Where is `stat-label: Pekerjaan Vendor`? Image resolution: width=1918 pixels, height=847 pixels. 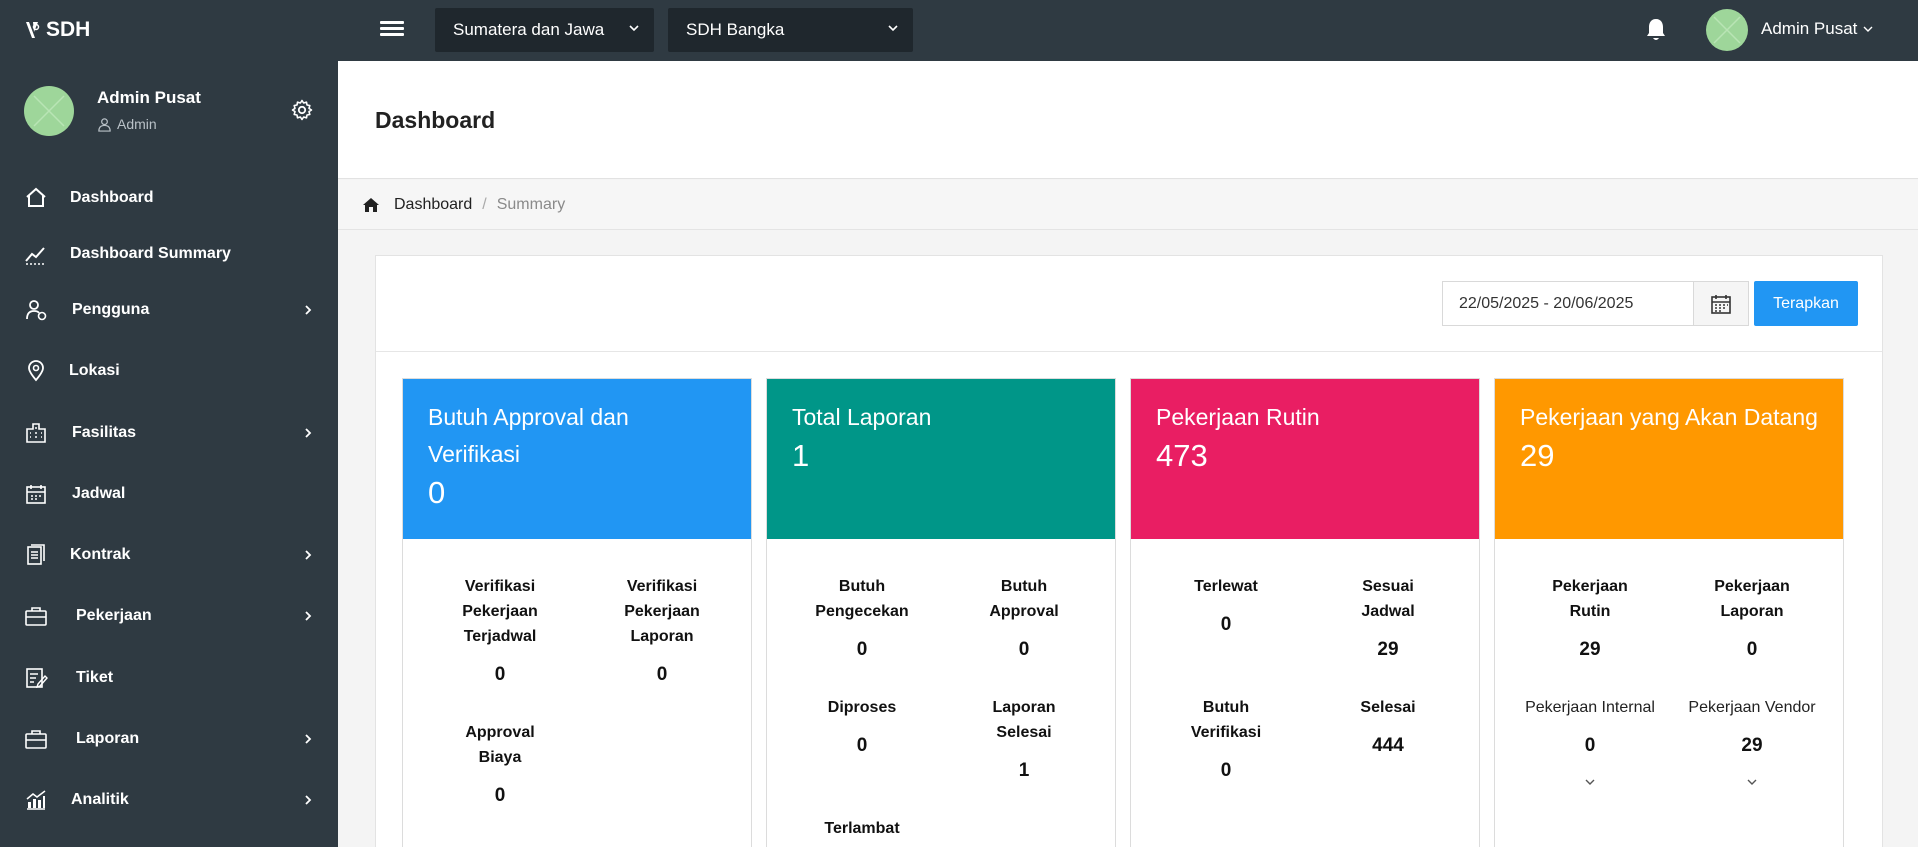 stat-label: Pekerjaan Vendor is located at coordinates (1752, 707).